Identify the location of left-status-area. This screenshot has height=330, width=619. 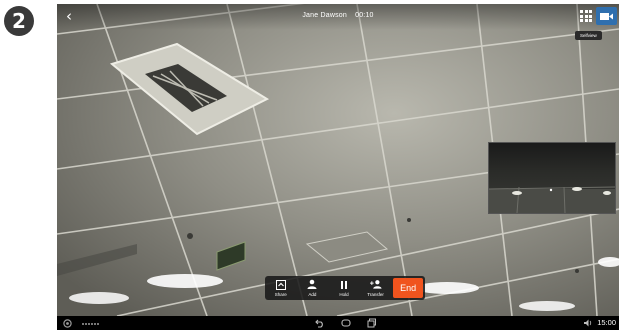
(83, 323).